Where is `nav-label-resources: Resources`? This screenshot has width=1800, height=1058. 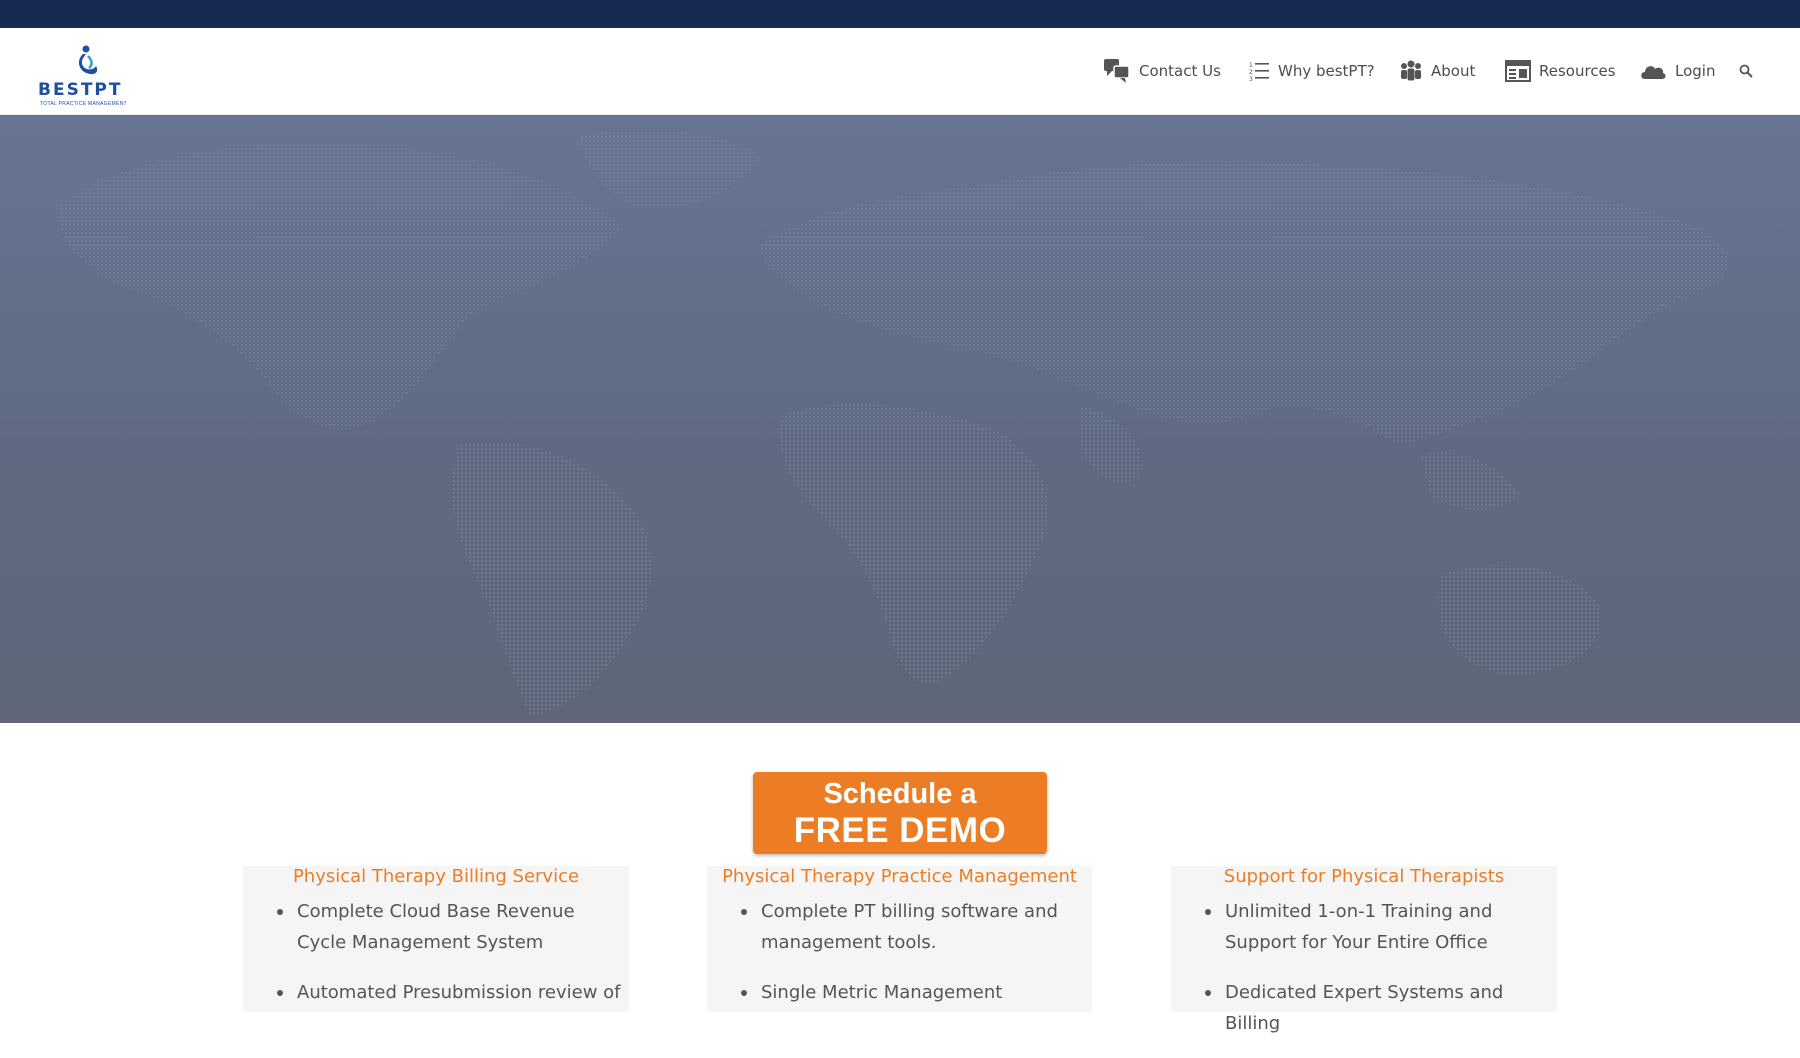 nav-label-resources: Resources is located at coordinates (1577, 71).